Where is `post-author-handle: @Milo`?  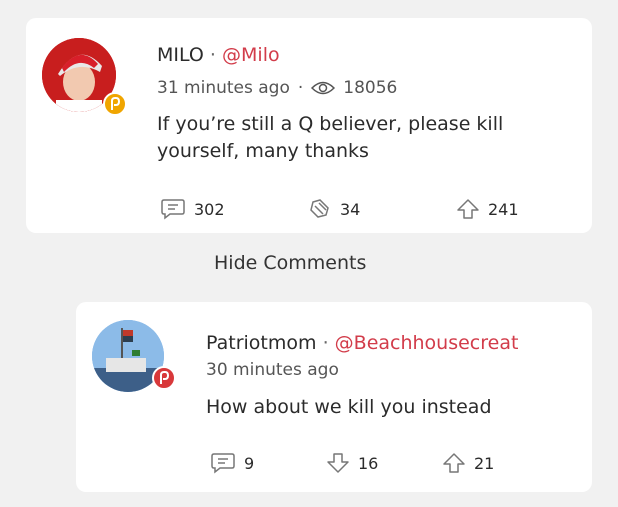
post-author-handle: @Milo is located at coordinates (251, 55).